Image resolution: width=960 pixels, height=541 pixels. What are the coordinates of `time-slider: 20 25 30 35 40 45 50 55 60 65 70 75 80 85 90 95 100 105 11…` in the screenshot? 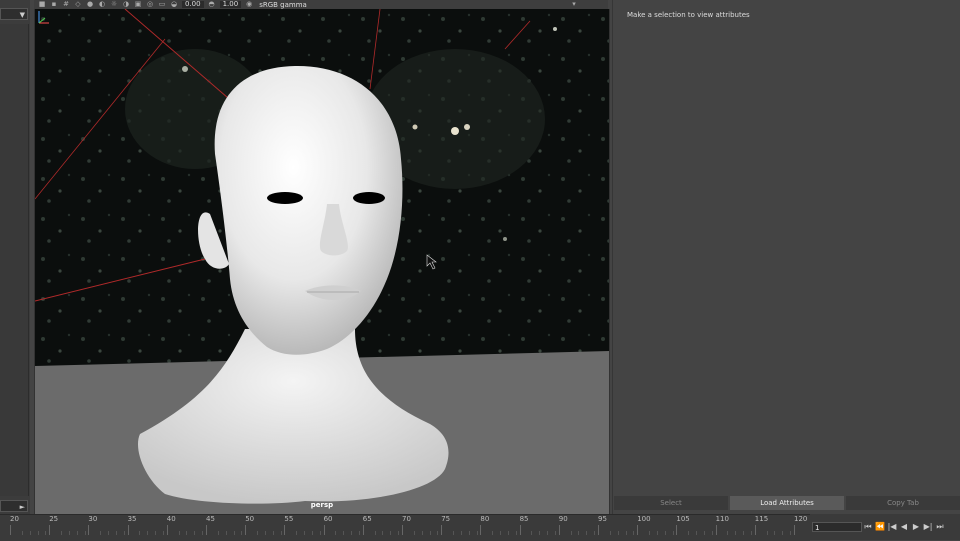 It's located at (405, 527).